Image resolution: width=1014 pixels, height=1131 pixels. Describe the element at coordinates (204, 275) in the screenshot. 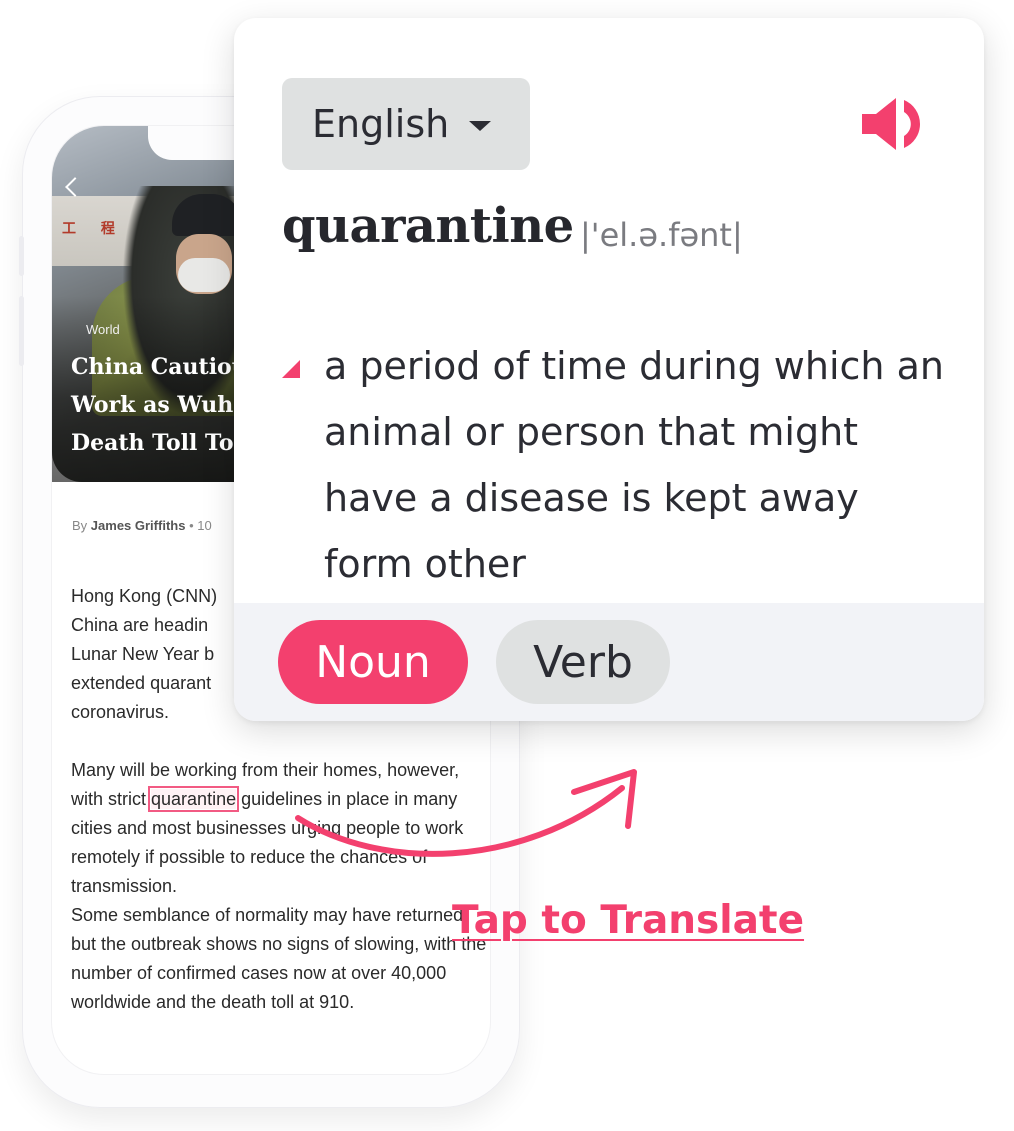

I see `hero-mask` at that location.